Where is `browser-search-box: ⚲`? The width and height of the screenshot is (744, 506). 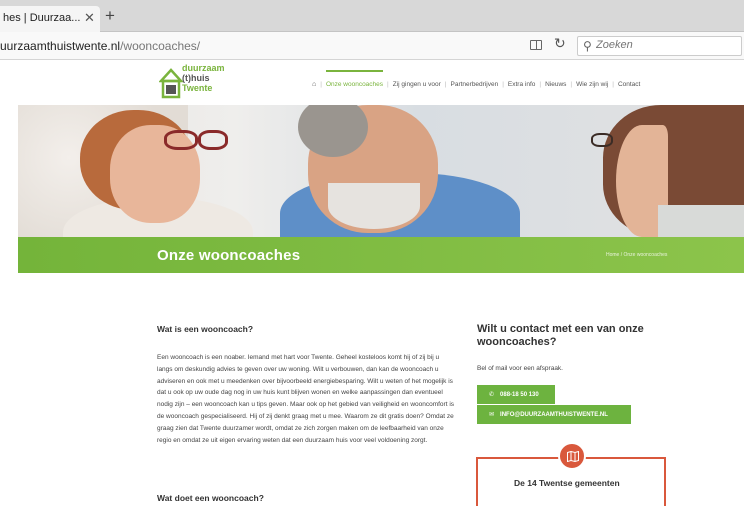
browser-search-box: ⚲ is located at coordinates (659, 46).